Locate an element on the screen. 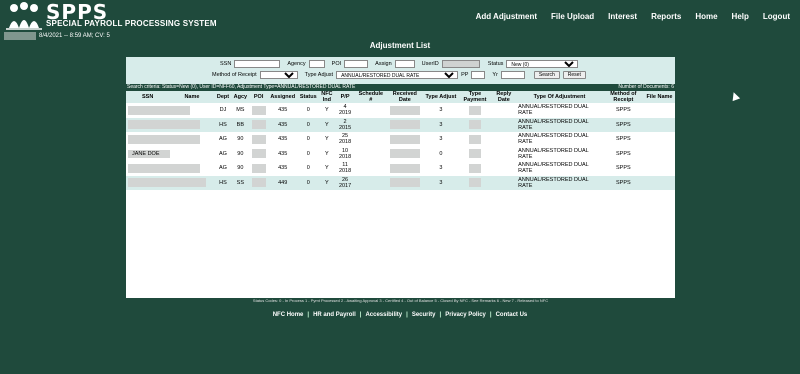 This screenshot has height=374, width=800. col-status: Status is located at coordinates (308, 97).